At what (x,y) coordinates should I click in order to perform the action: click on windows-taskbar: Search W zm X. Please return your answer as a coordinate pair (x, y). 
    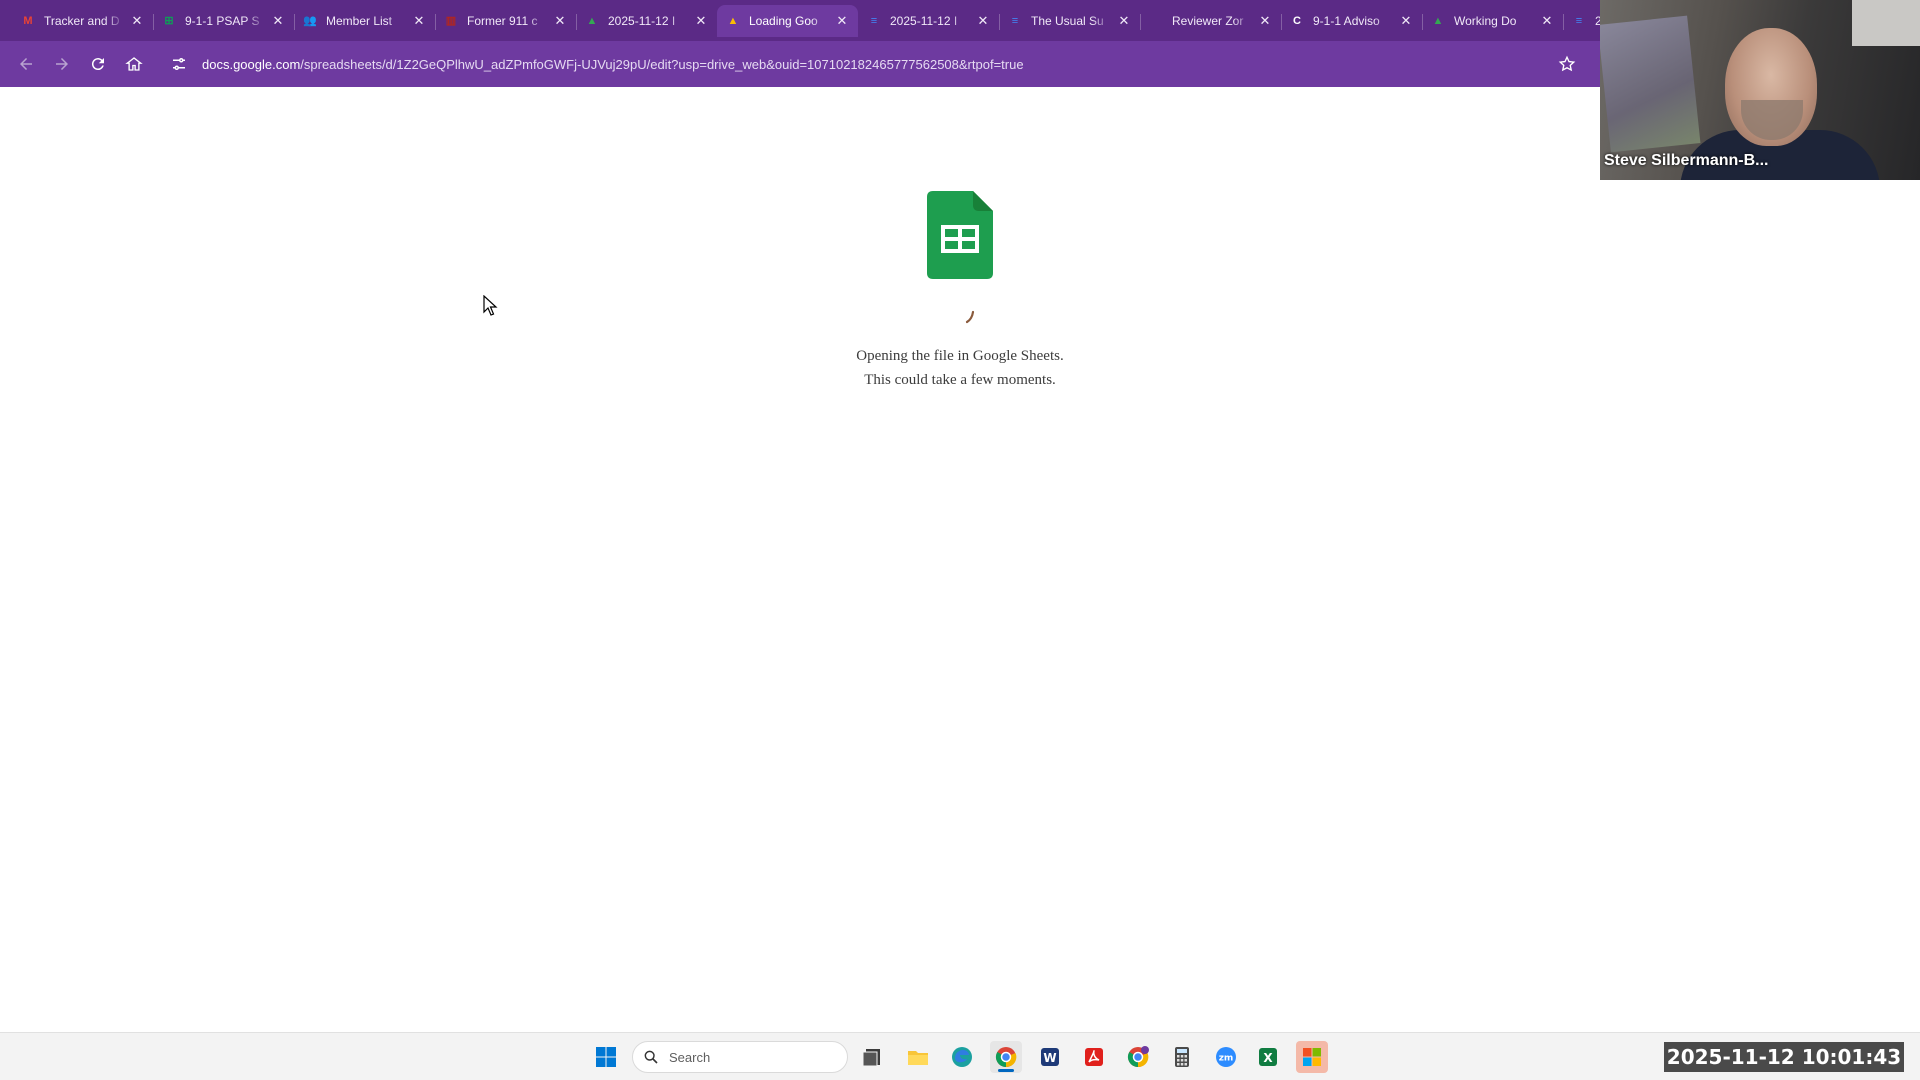
    Looking at the image, I should click on (960, 1056).